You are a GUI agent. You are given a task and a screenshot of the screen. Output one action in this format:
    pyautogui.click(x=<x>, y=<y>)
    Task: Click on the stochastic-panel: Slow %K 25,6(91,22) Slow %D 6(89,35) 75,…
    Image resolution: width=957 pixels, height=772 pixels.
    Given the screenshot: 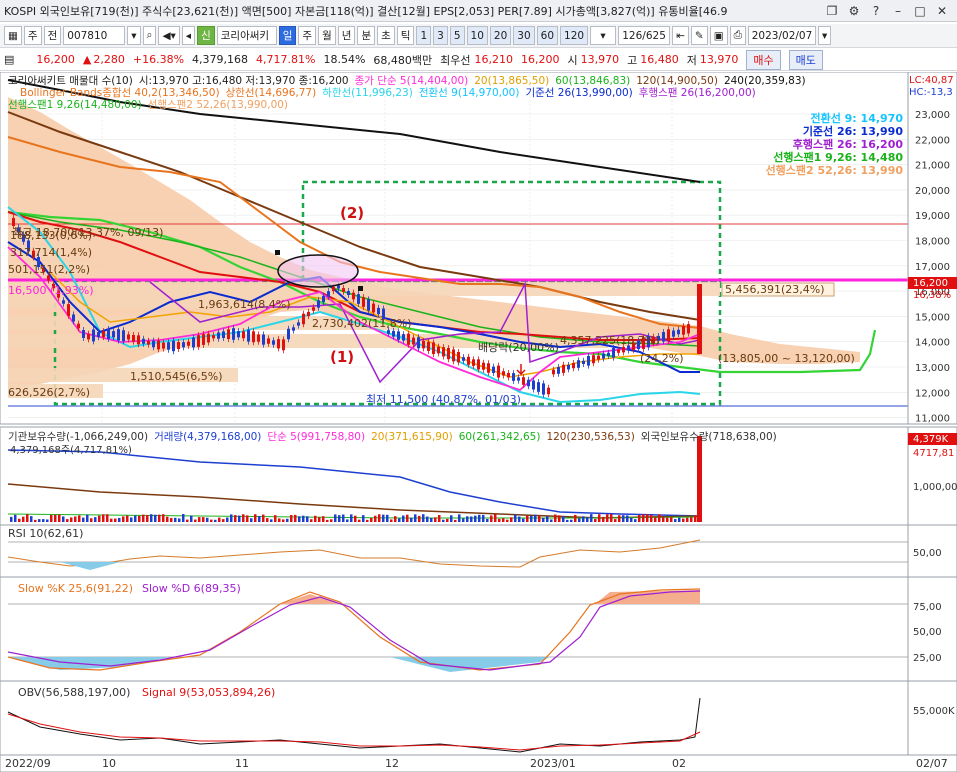 What is the action you would take?
    pyautogui.click(x=478, y=629)
    